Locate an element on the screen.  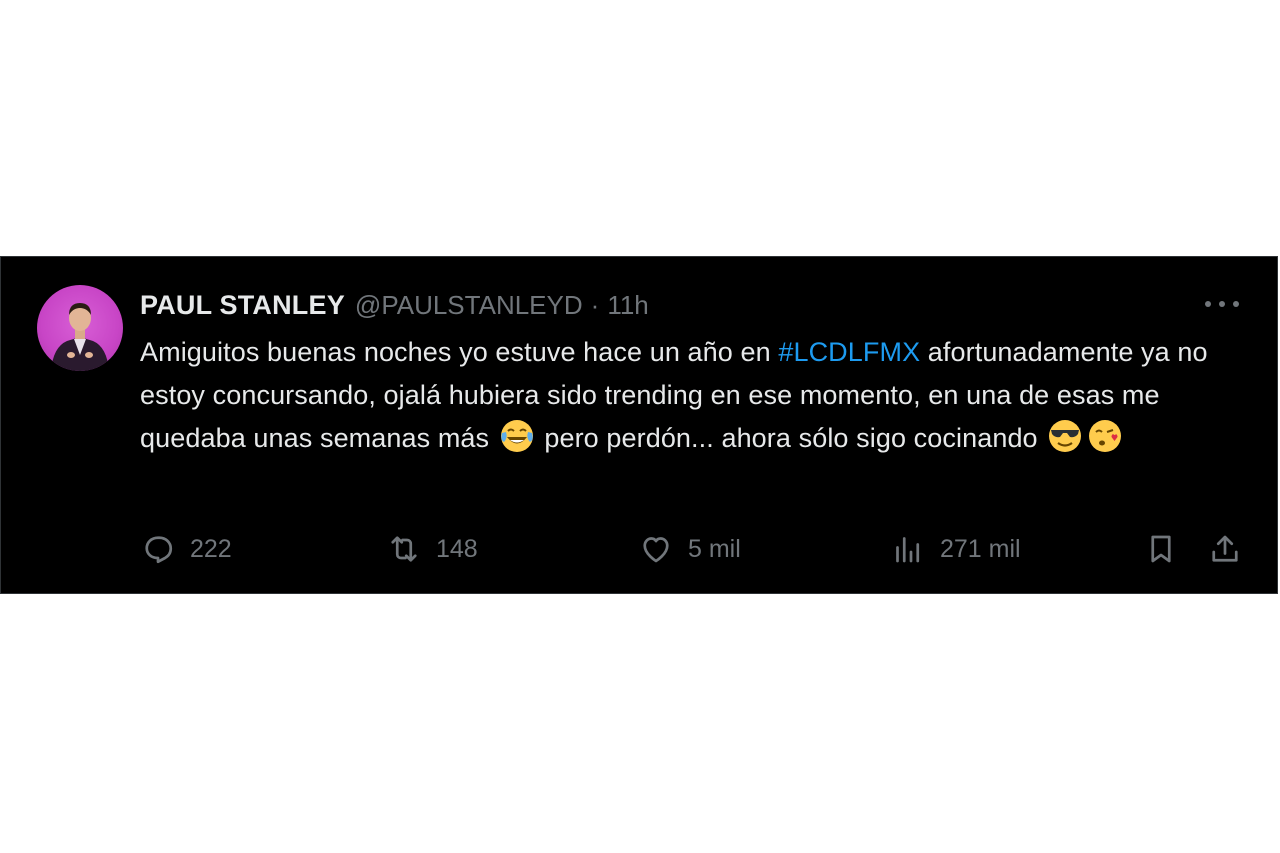
tweet-timestamp: 11h is located at coordinates (627, 305).